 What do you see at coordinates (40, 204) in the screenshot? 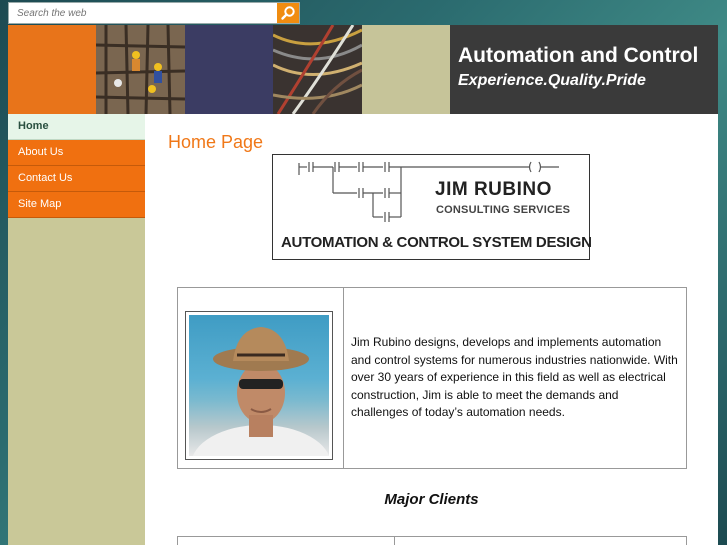
I see `nav-item-label: Site Map` at bounding box center [40, 204].